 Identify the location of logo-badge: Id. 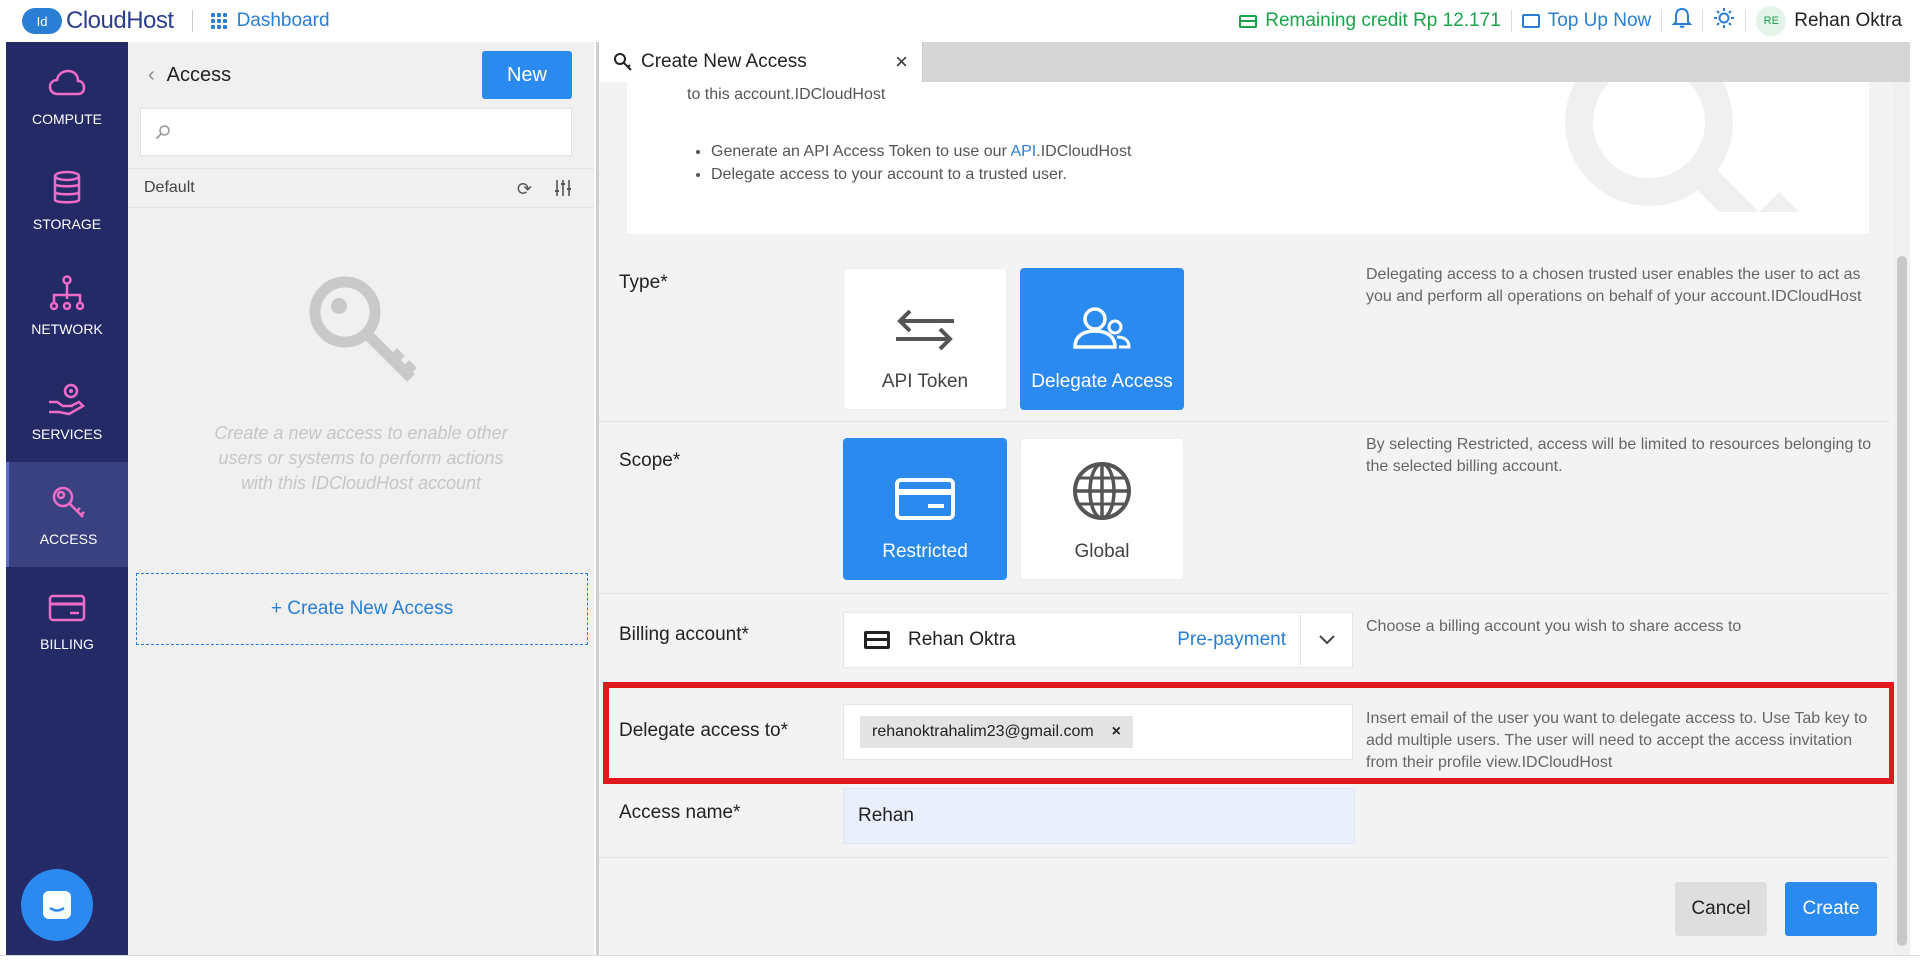
(42, 21).